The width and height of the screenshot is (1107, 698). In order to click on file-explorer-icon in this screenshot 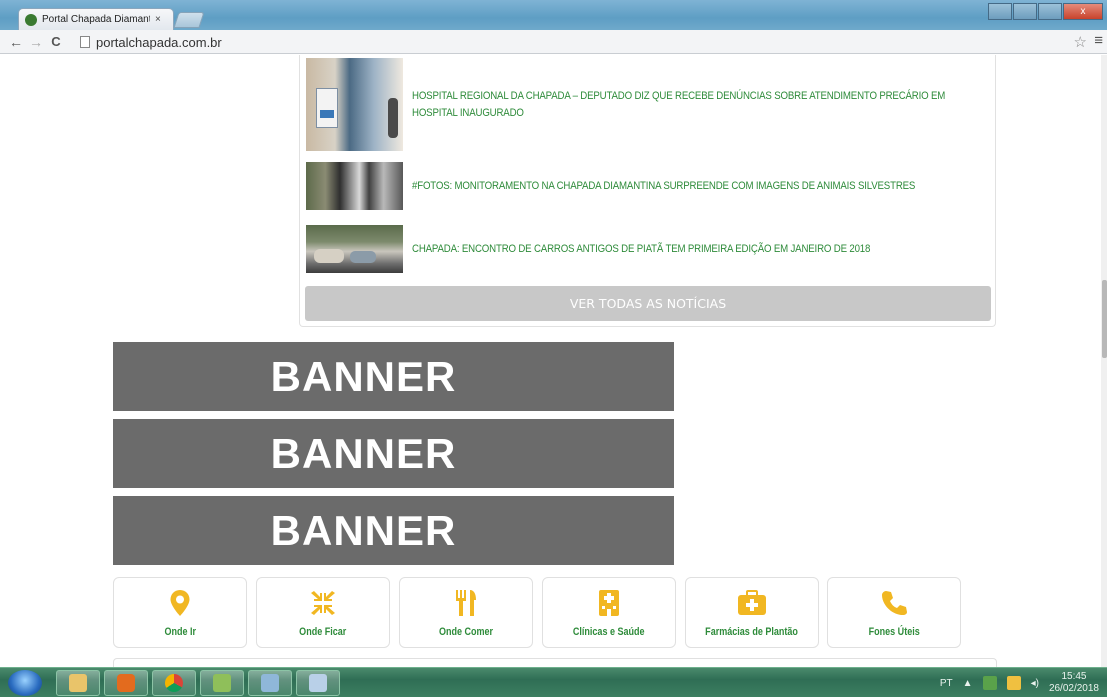, I will do `click(78, 683)`.